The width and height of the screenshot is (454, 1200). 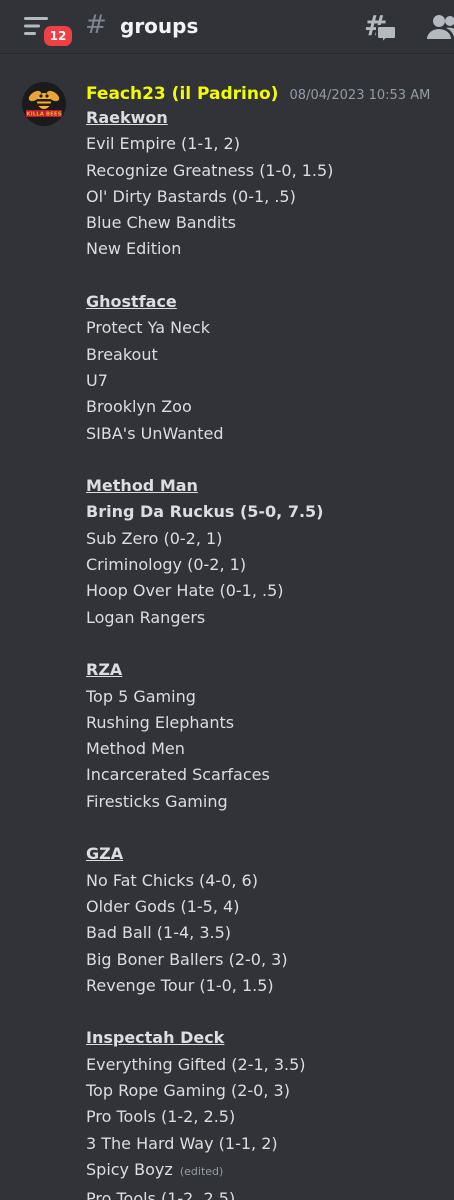 I want to click on team-line: No Fat Chicks (4-0, 6), so click(x=172, y=880).